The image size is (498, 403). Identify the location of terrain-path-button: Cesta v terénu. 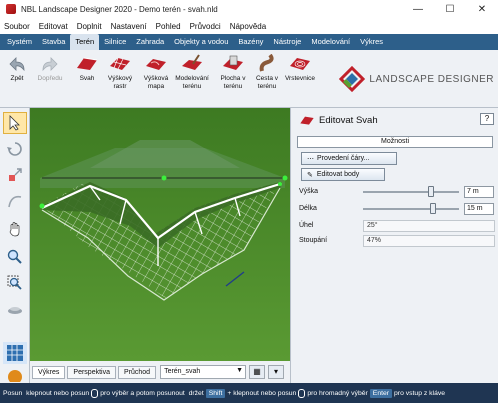
(267, 71).